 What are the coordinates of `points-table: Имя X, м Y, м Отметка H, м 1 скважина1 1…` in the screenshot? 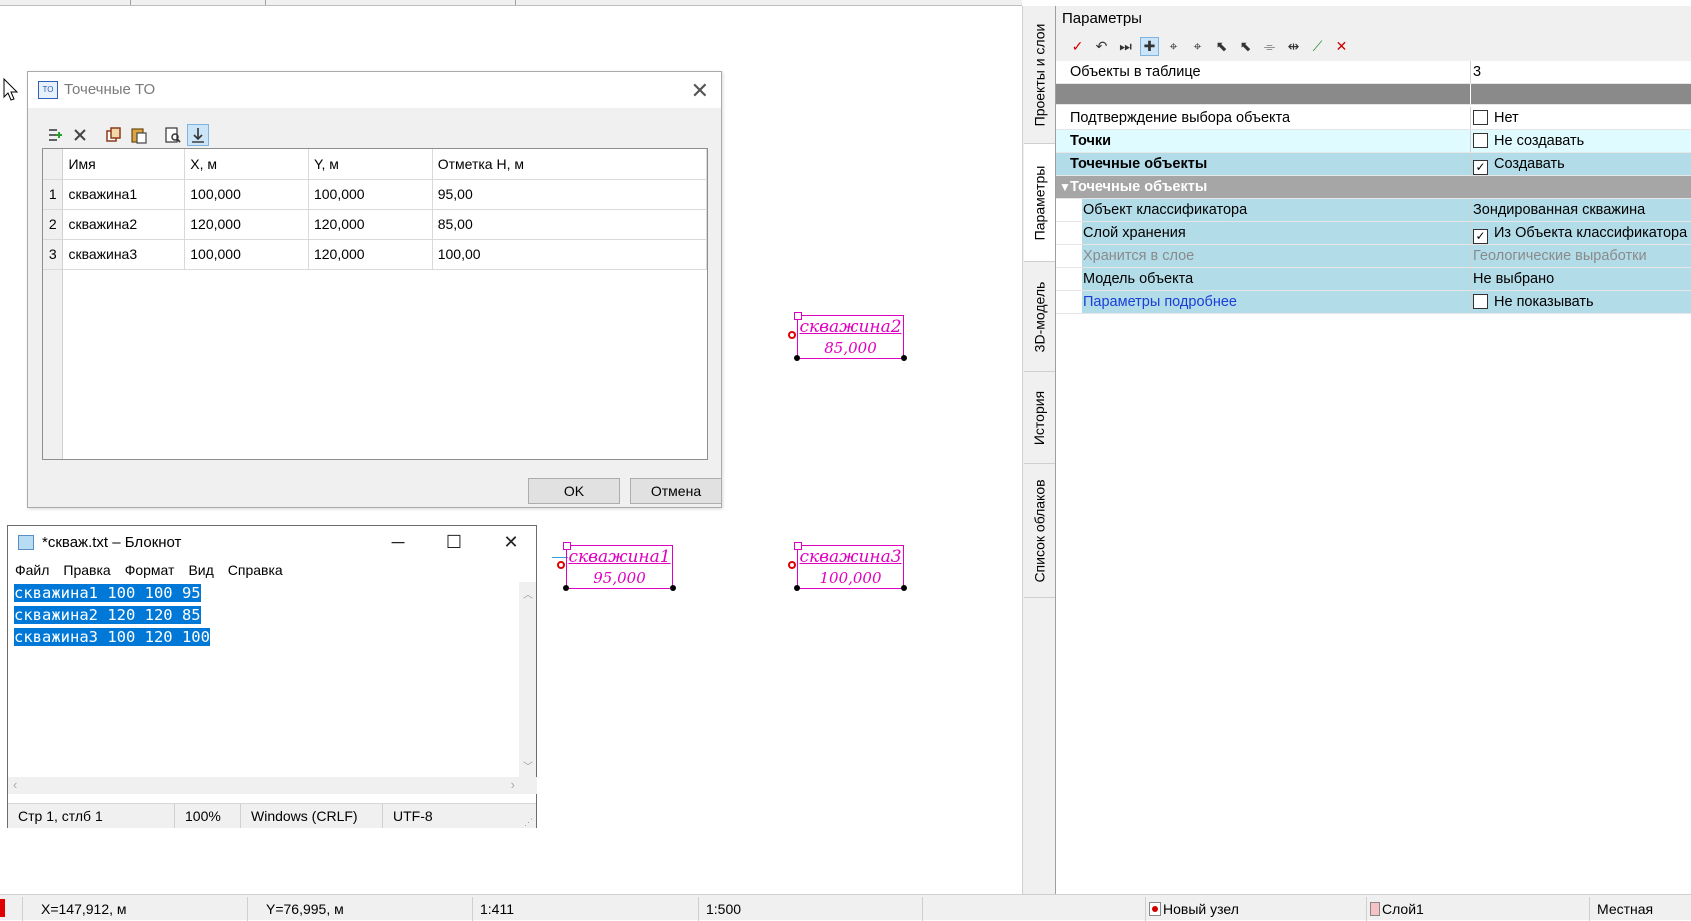 It's located at (375, 304).